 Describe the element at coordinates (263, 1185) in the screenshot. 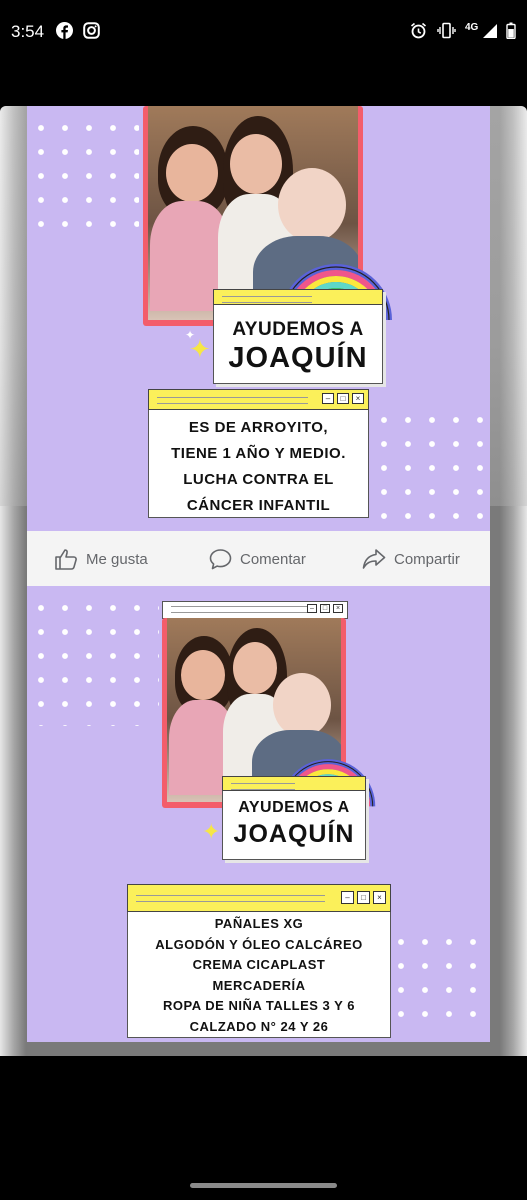

I see `home-gesture-bar` at that location.